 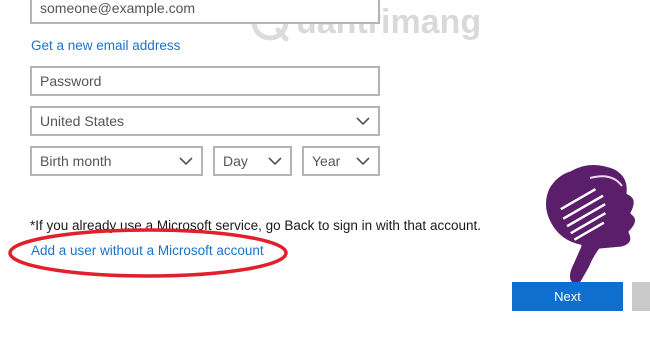 What do you see at coordinates (147, 250) in the screenshot?
I see `add-user-without-microsoft-account-link: Add a user without a Microsoft account` at bounding box center [147, 250].